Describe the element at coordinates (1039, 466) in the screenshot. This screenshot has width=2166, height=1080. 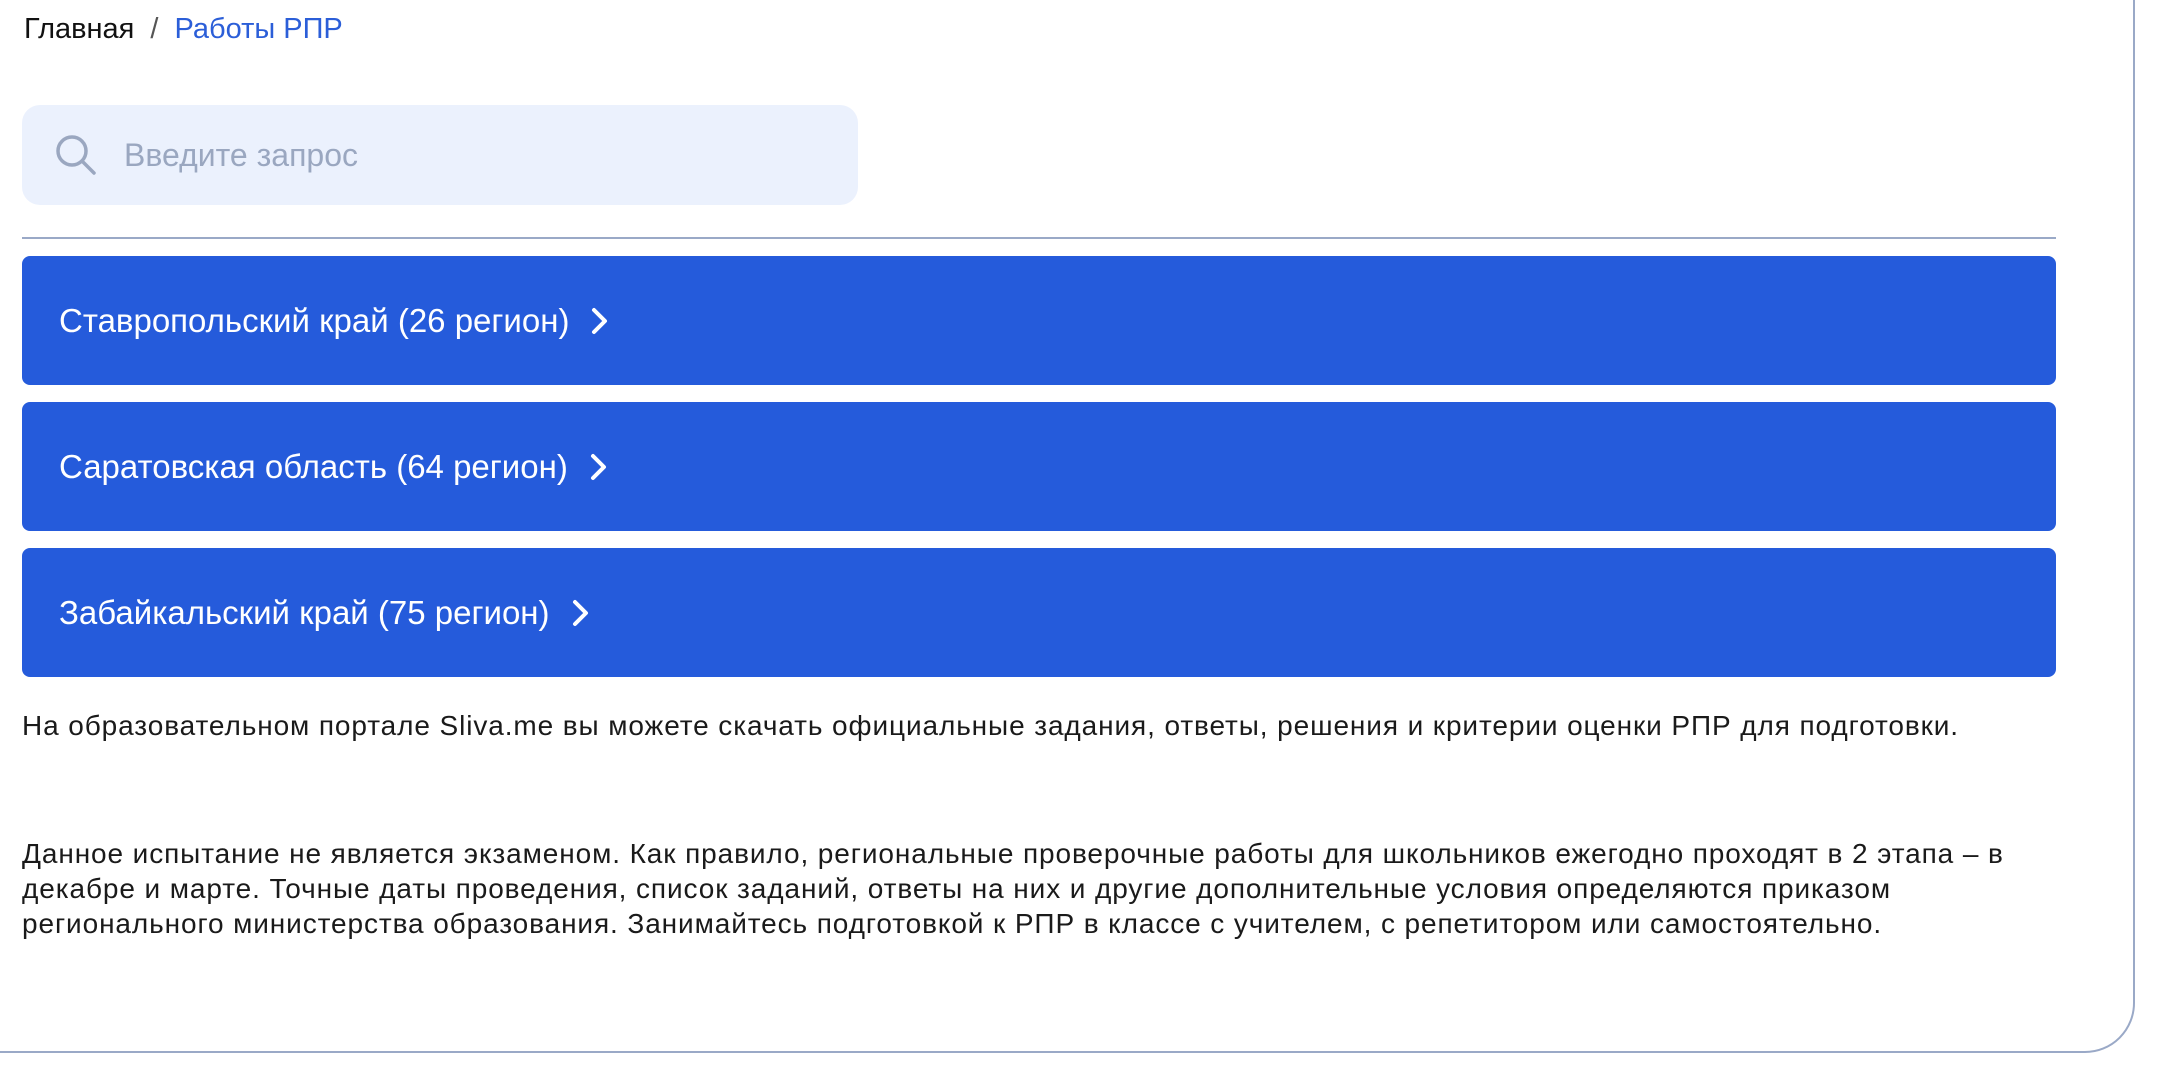
I see `region-button-saratov: Саратовская область (64 регион)` at that location.